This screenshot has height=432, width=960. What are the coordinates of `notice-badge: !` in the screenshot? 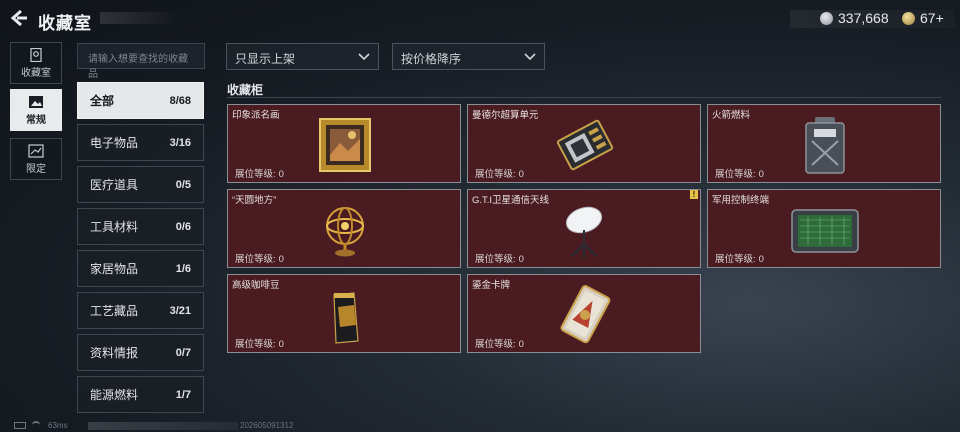 It's located at (694, 194).